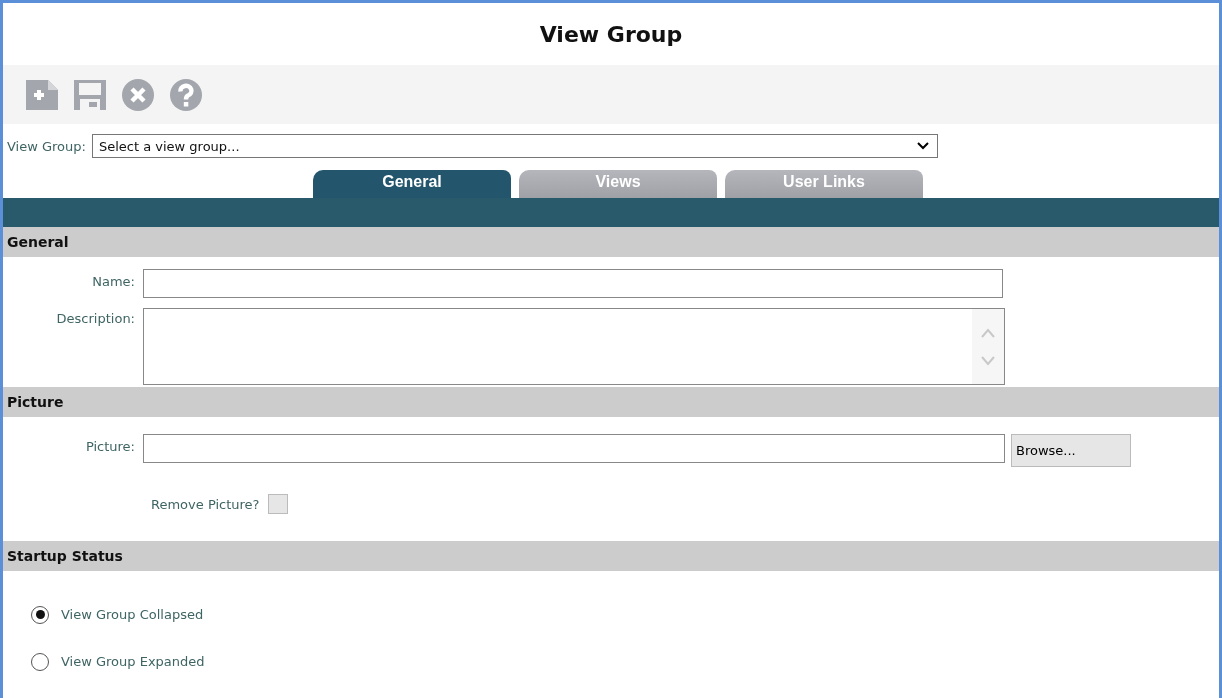 The height and width of the screenshot is (698, 1222). What do you see at coordinates (611, 34) in the screenshot?
I see `window-title: View Group` at bounding box center [611, 34].